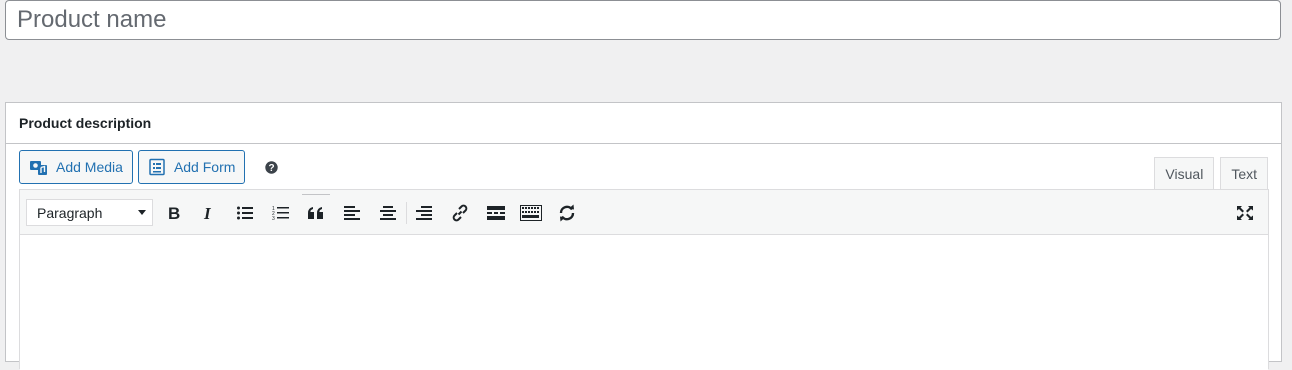 The width and height of the screenshot is (1292, 370). I want to click on svg-text: 3, so click(273, 218).